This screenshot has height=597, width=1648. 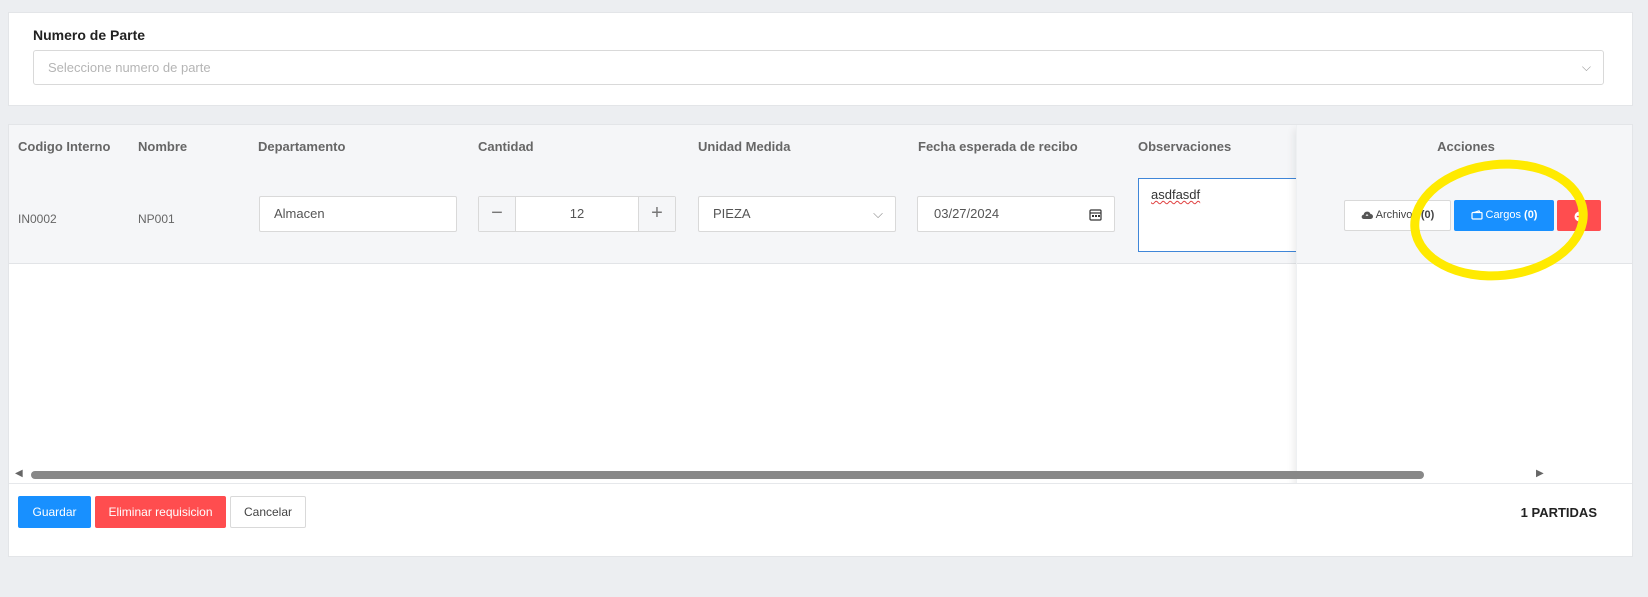 I want to click on cancel-button: Cancelar, so click(x=268, y=512).